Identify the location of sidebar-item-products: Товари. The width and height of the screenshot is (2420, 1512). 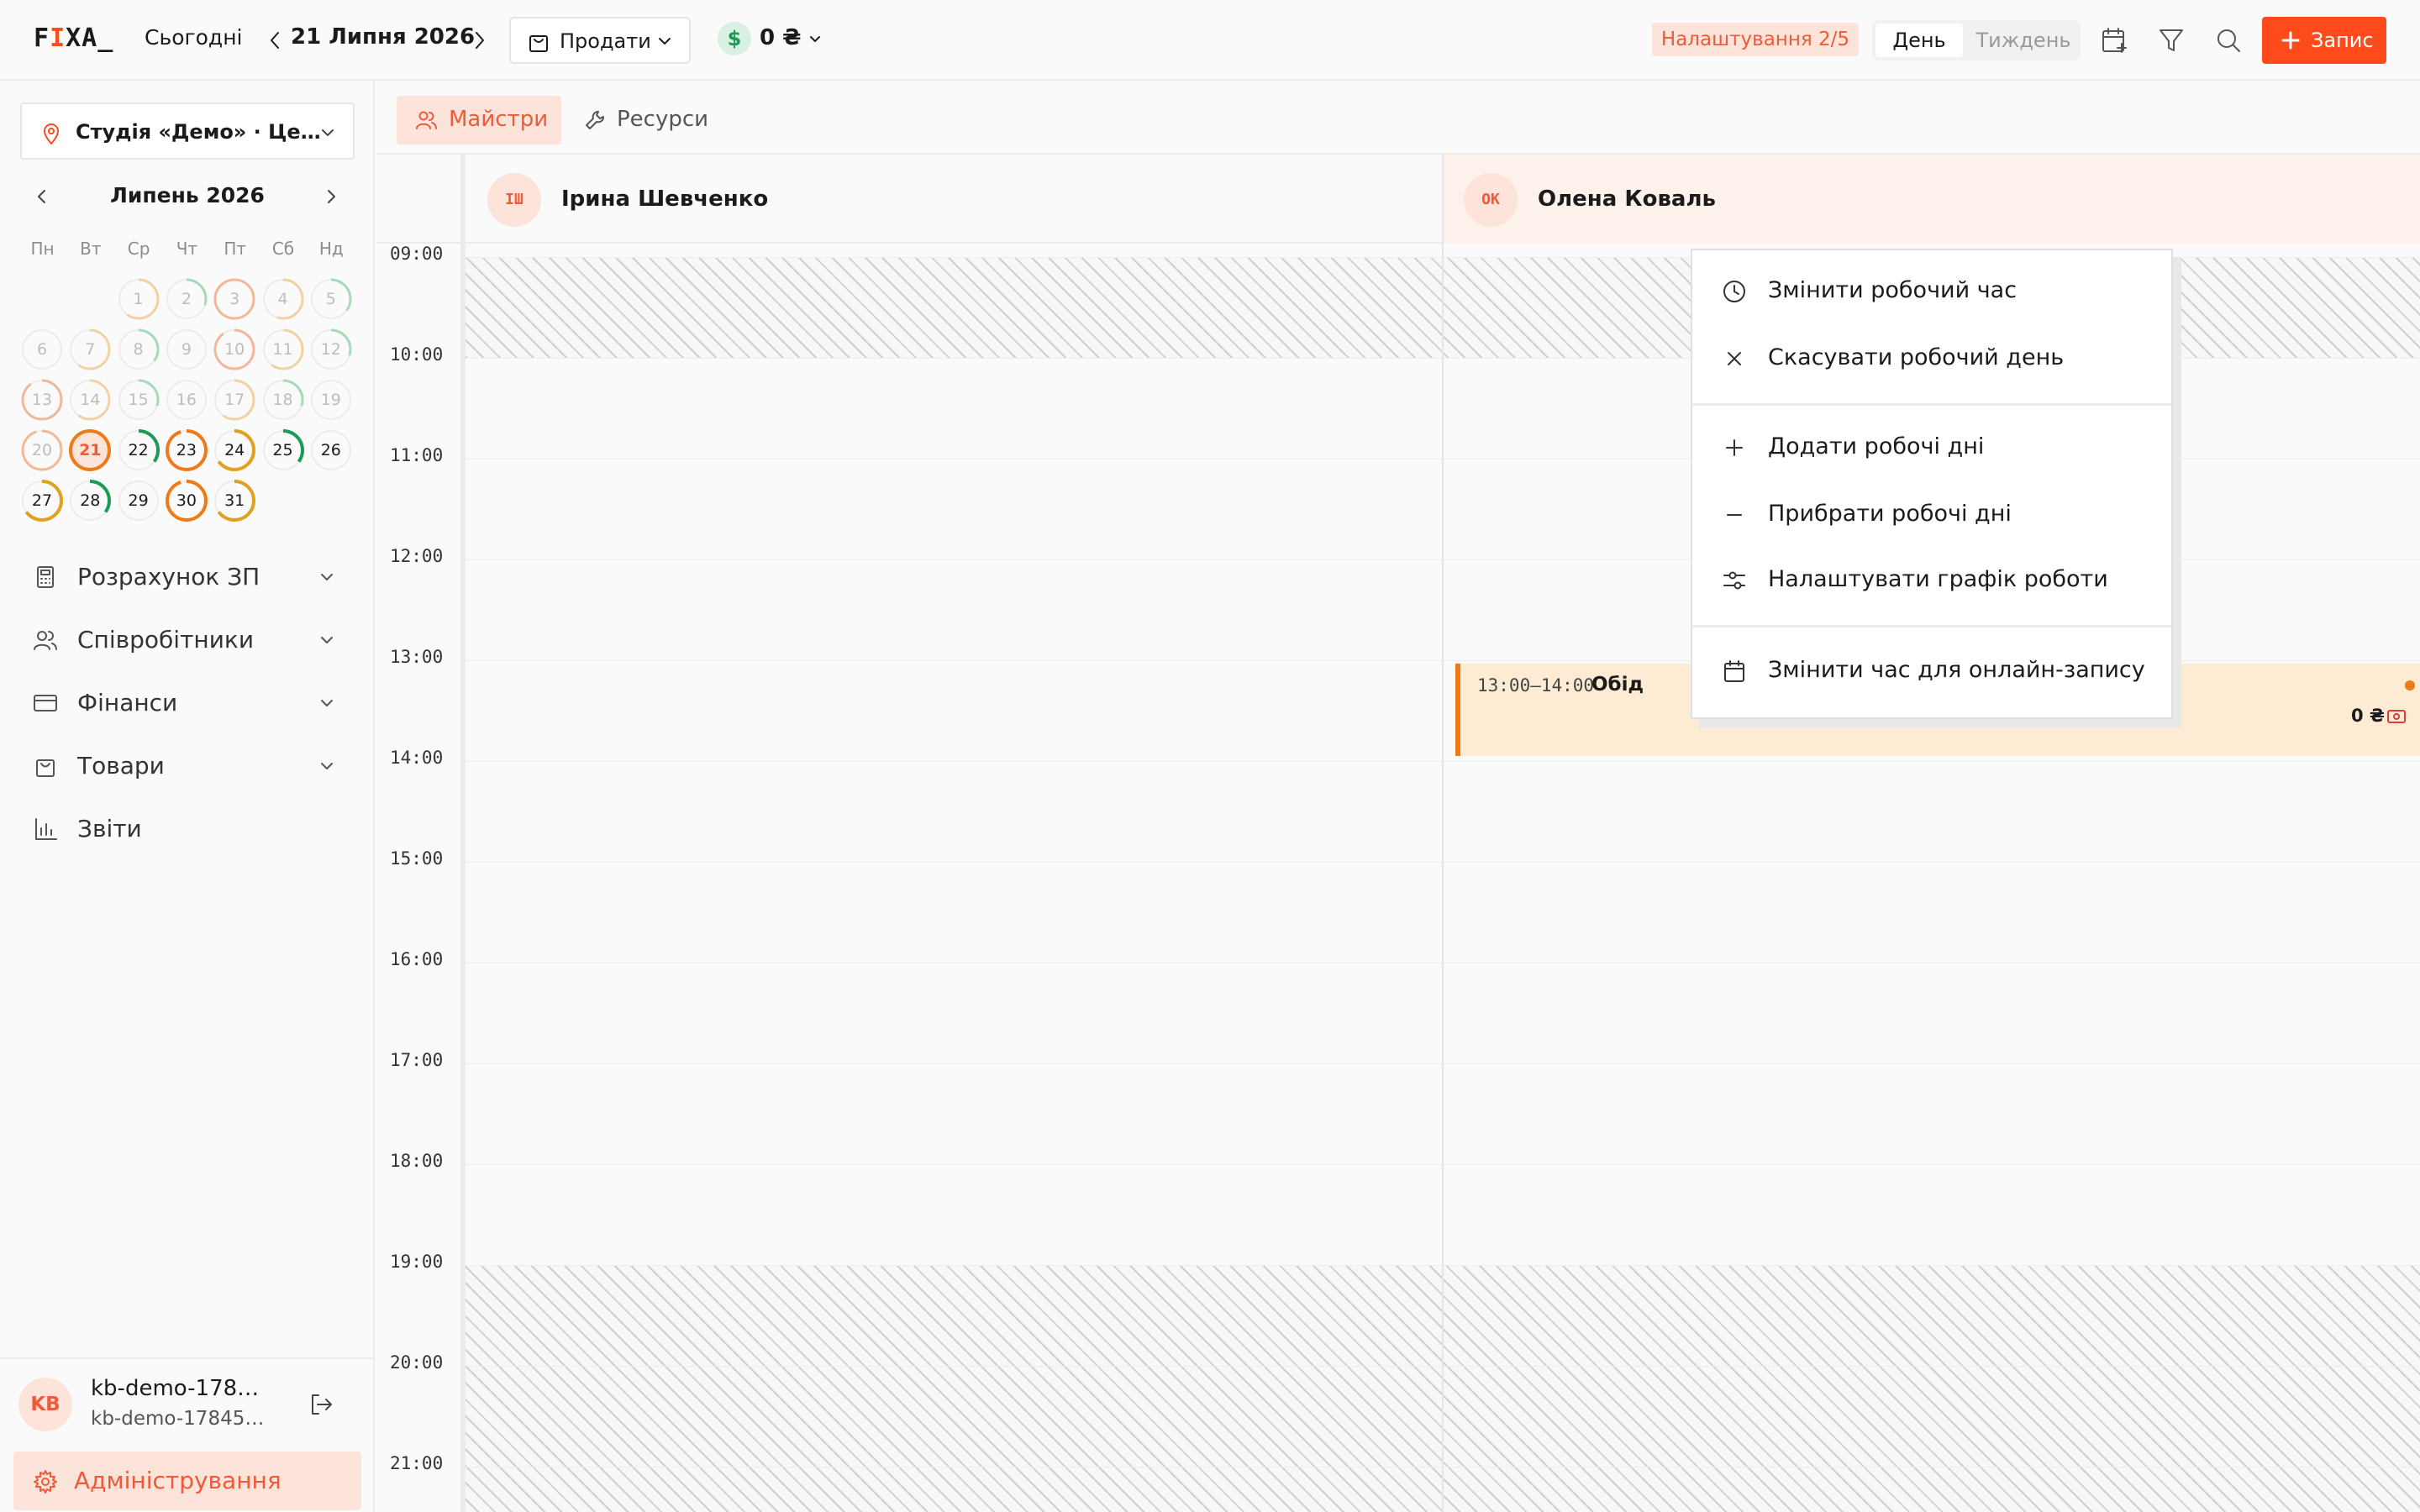
(190, 765).